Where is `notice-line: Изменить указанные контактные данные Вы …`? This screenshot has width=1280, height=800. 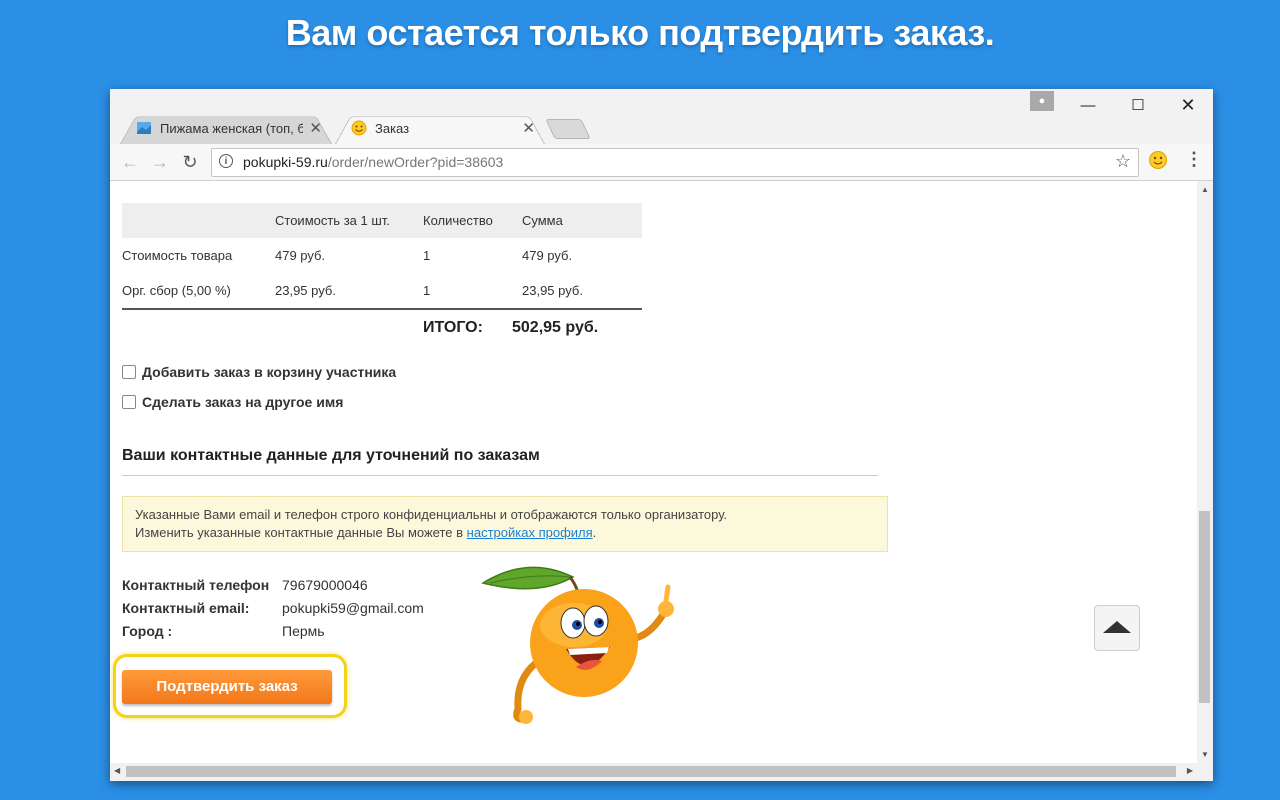
notice-line: Изменить указанные контактные данные Вы … is located at coordinates (366, 532).